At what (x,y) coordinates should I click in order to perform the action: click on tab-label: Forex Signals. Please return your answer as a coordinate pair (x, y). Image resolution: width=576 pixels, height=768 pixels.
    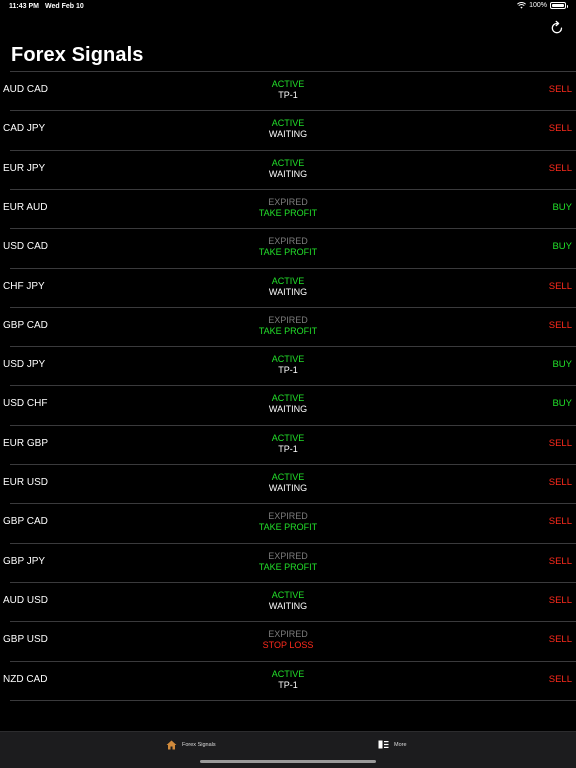
    Looking at the image, I should click on (199, 745).